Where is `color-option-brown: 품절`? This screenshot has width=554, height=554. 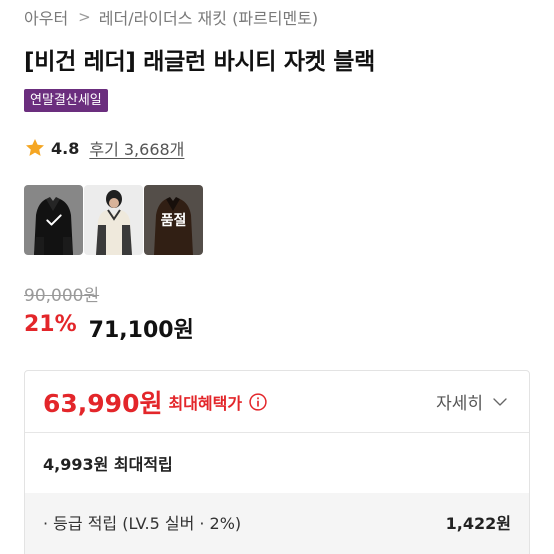
color-option-brown: 품절 is located at coordinates (173, 220).